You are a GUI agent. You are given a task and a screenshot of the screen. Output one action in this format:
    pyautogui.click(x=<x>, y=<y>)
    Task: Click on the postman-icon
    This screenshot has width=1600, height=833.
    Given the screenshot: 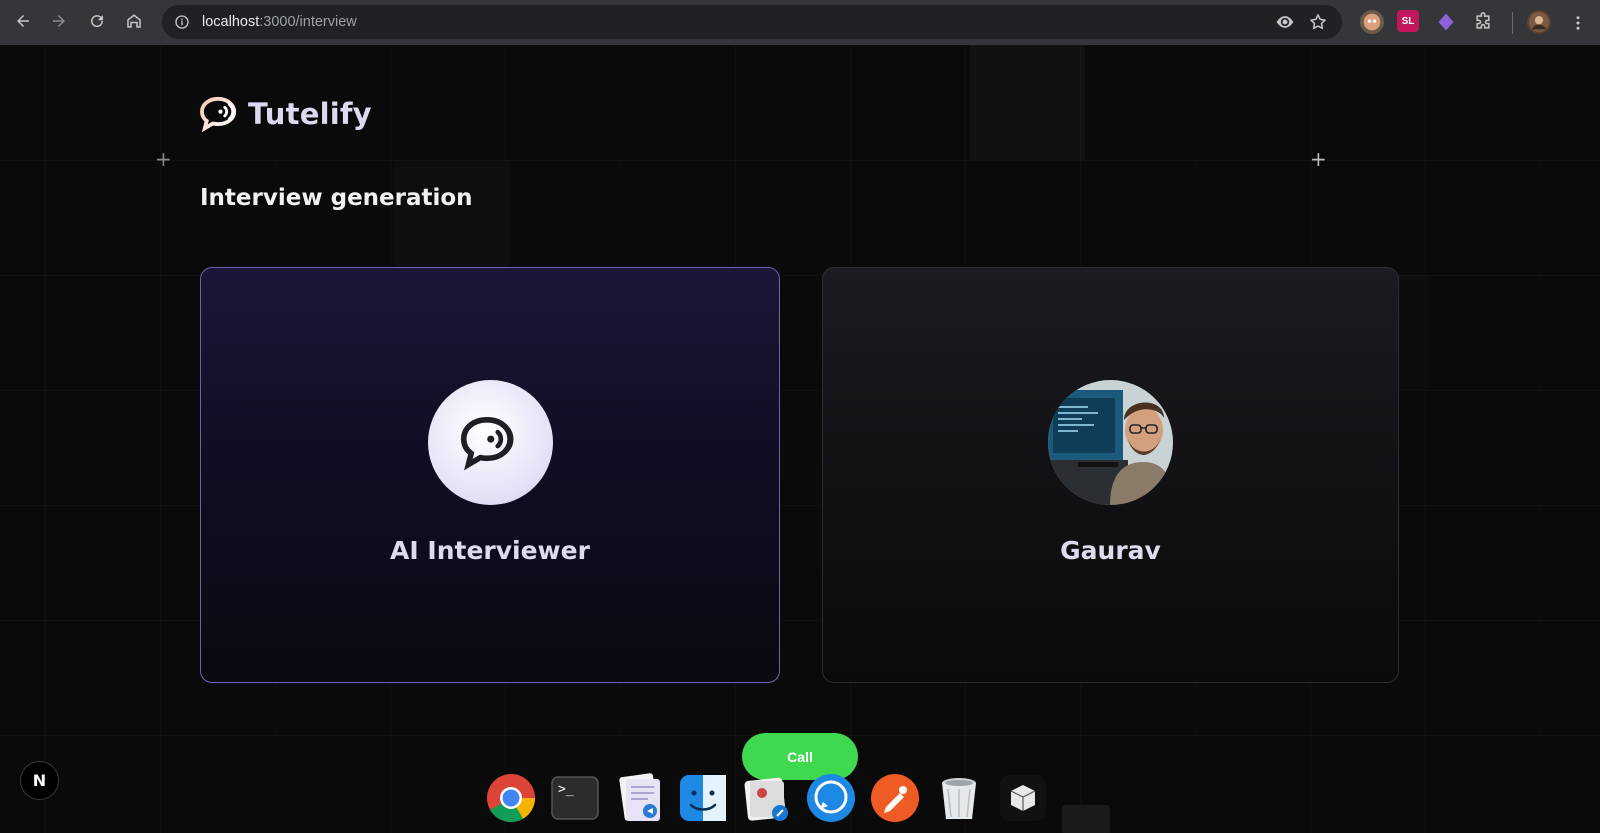 What is the action you would take?
    pyautogui.click(x=895, y=798)
    